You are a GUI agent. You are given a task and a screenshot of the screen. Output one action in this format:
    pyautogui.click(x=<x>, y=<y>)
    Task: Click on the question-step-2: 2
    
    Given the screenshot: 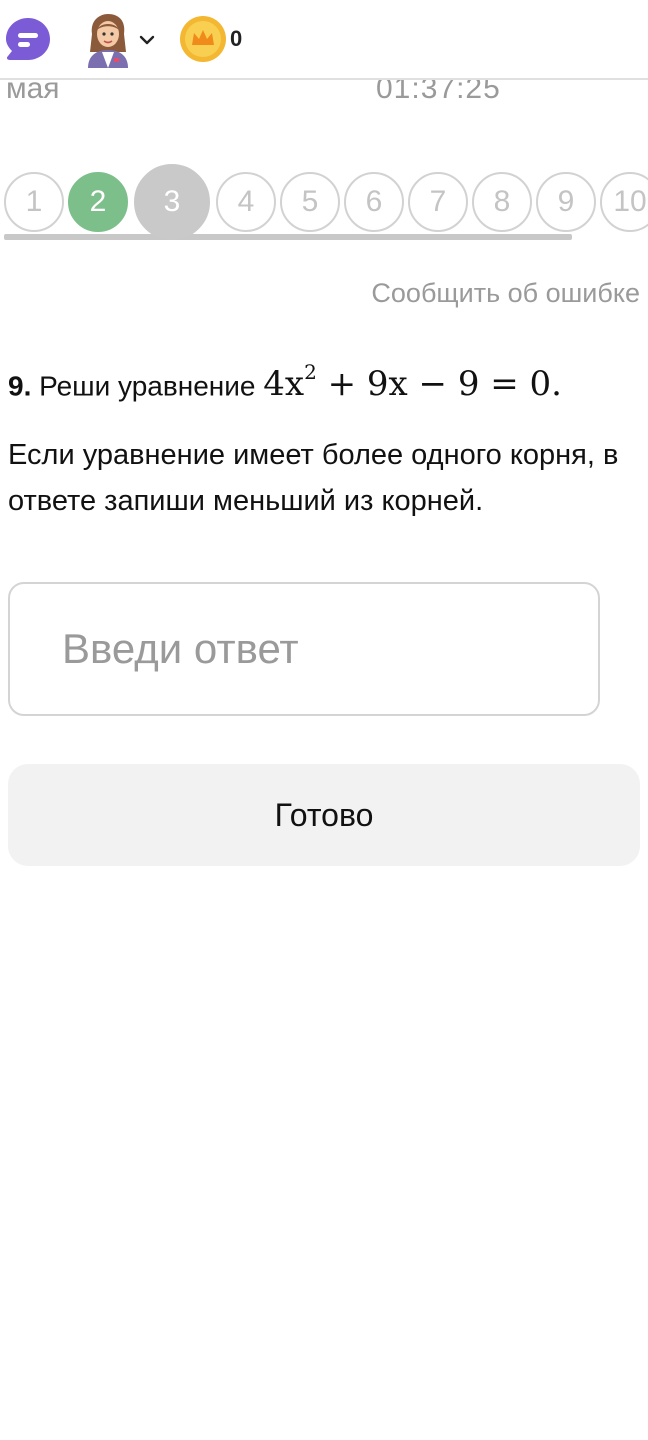 What is the action you would take?
    pyautogui.click(x=98, y=202)
    